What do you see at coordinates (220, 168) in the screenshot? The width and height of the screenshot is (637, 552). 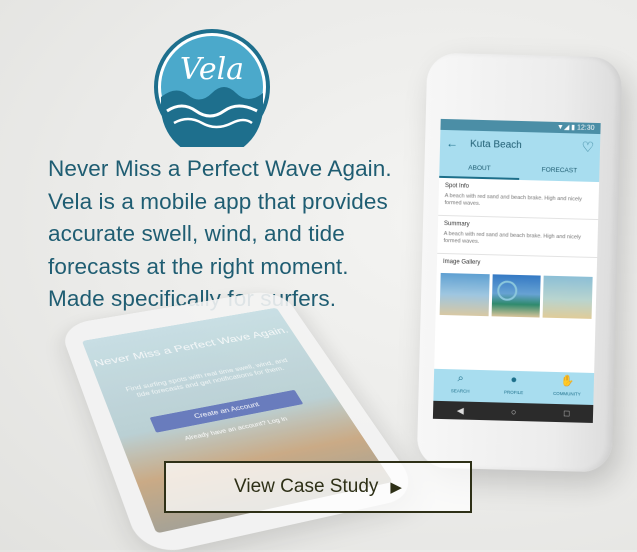 I see `tagline-line: Never Miss a Perfect Wave Again.` at bounding box center [220, 168].